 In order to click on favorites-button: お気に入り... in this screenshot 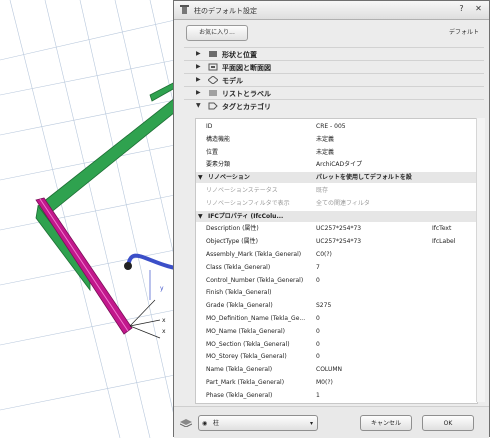, I will do `click(217, 33)`.